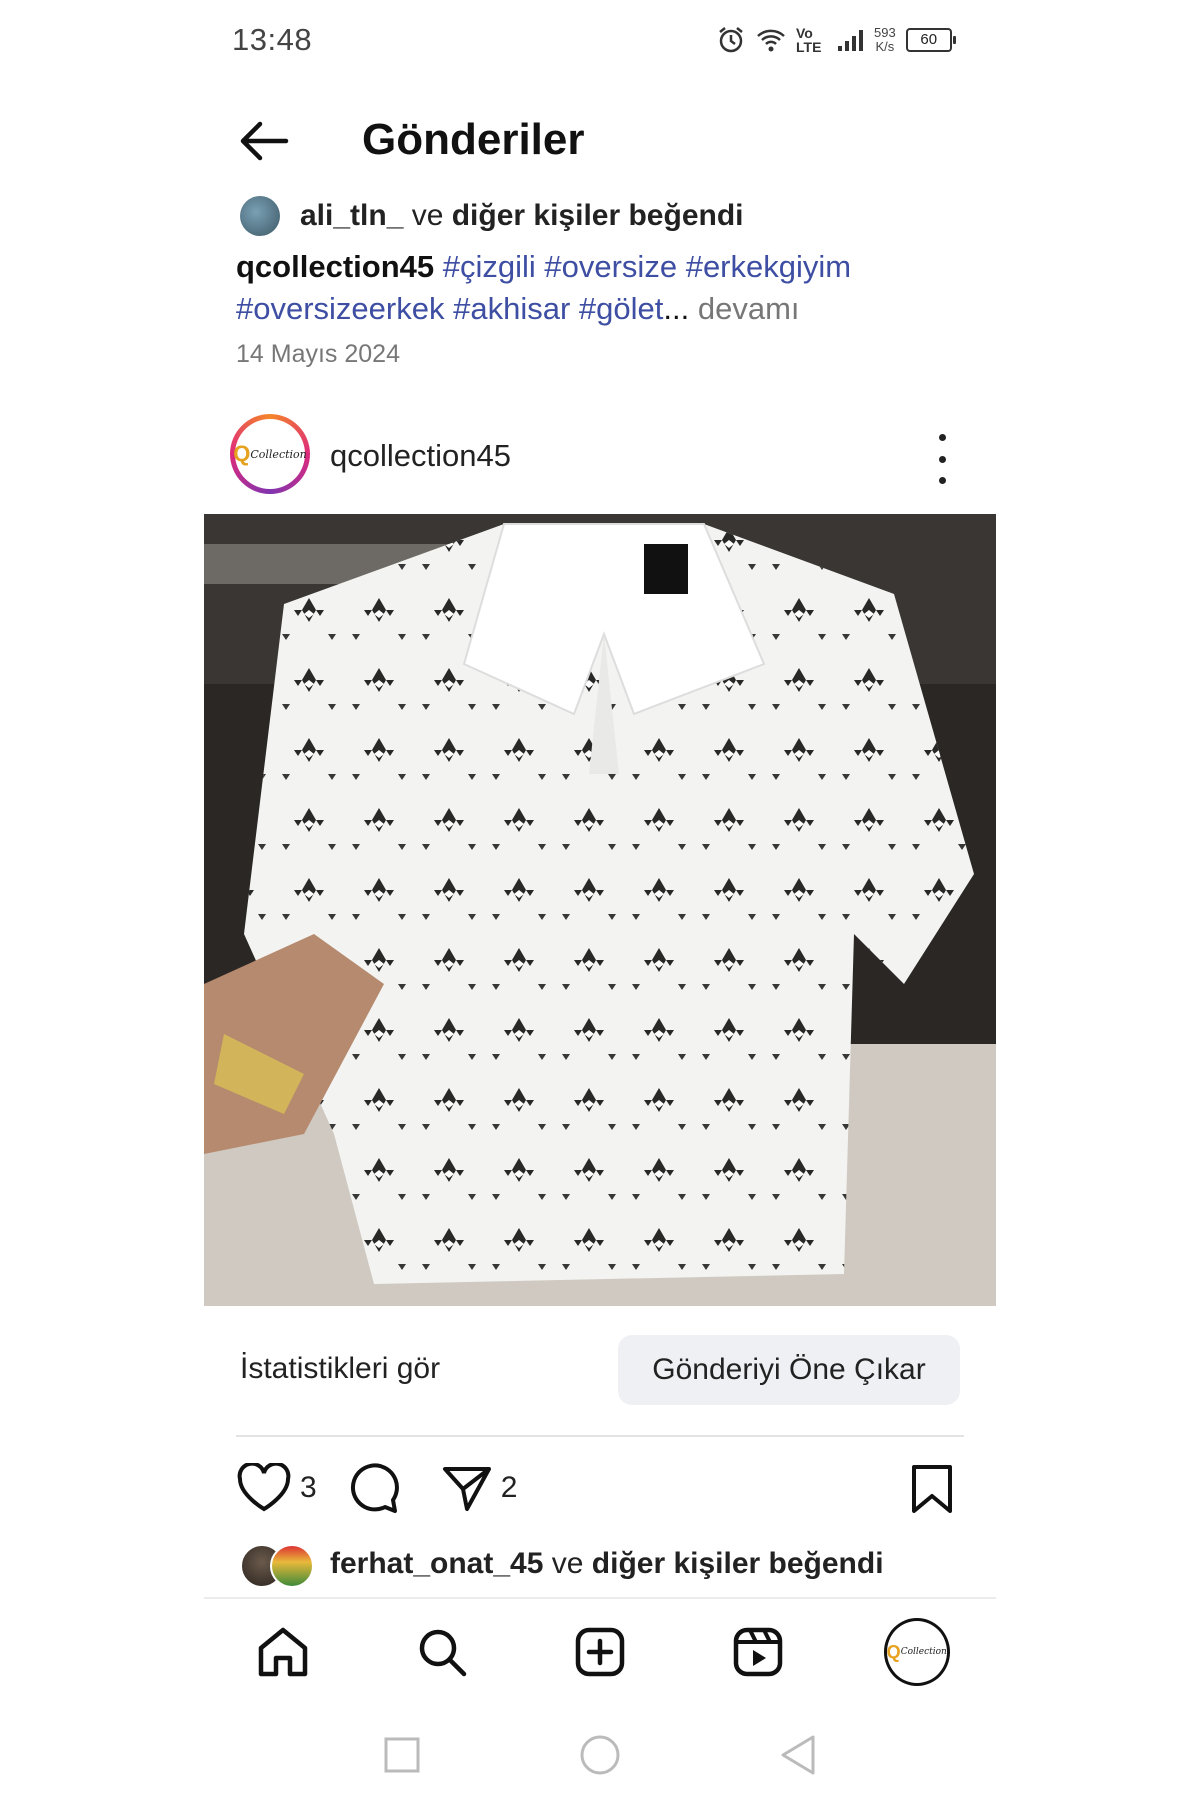 This screenshot has width=1200, height=1800. What do you see at coordinates (610, 266) in the screenshot?
I see `hashtag: #oversize` at bounding box center [610, 266].